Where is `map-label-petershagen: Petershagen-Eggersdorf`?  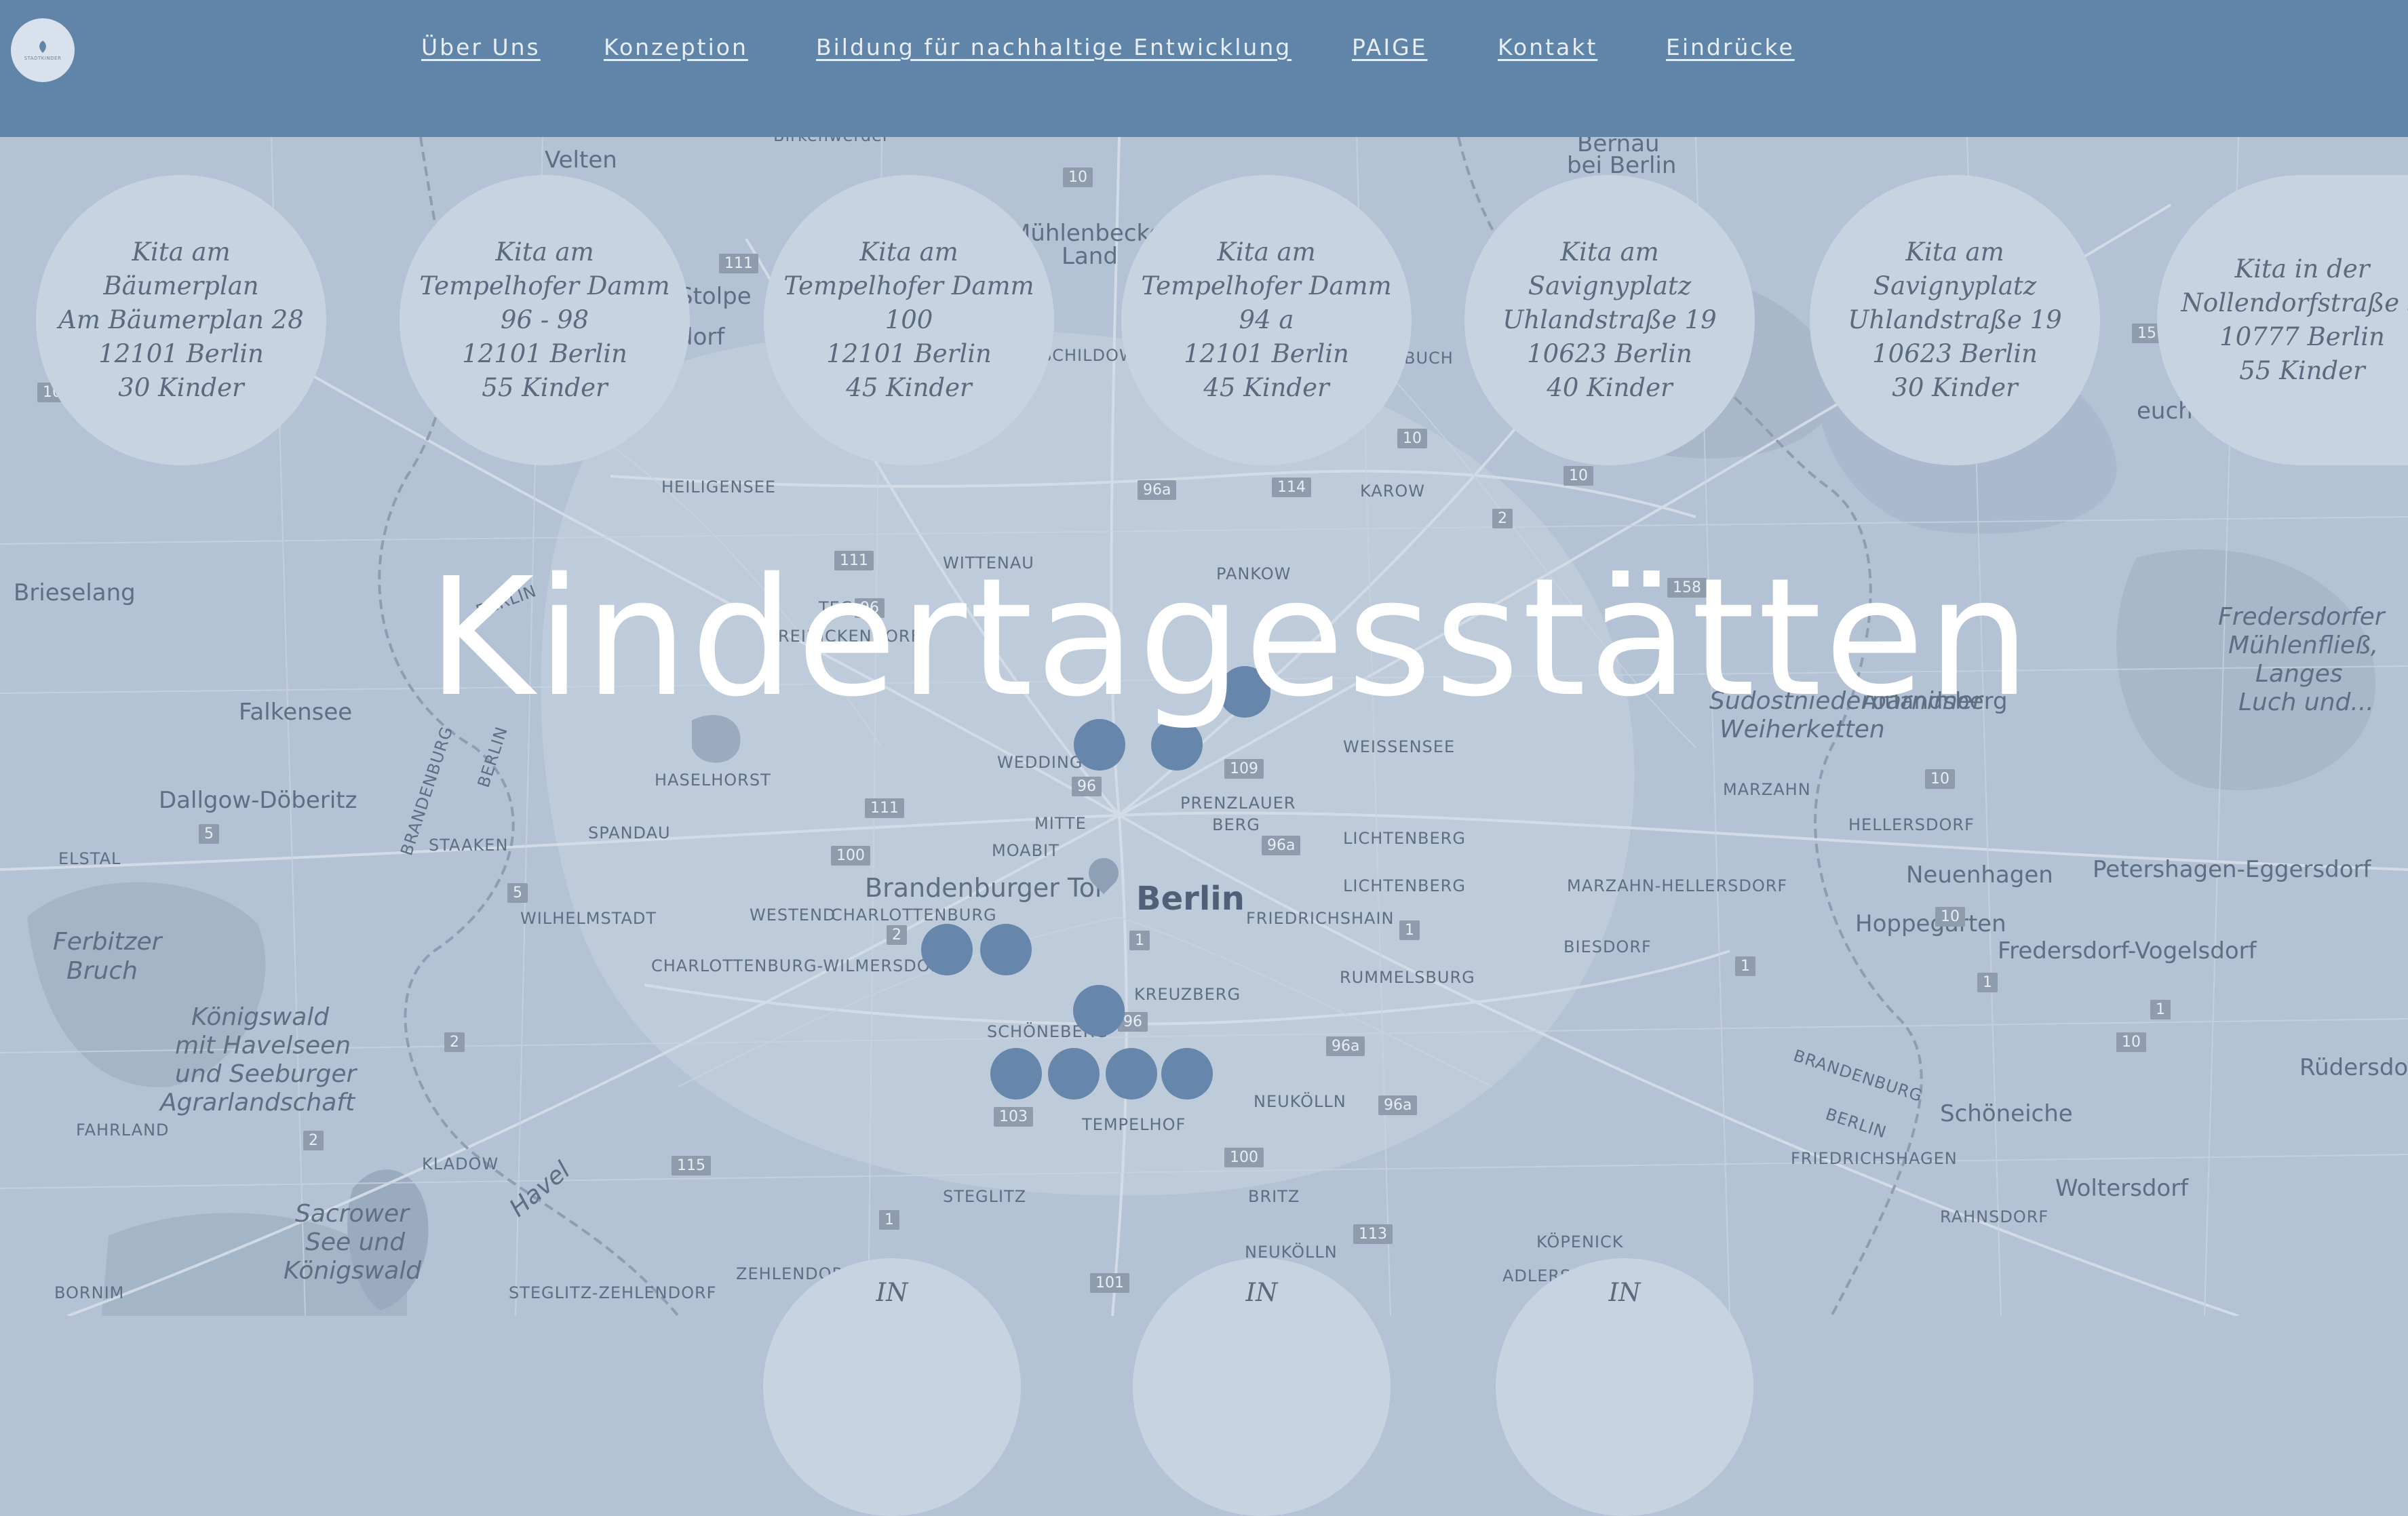
map-label-petershagen: Petershagen-Eggersdorf is located at coordinates (2232, 869).